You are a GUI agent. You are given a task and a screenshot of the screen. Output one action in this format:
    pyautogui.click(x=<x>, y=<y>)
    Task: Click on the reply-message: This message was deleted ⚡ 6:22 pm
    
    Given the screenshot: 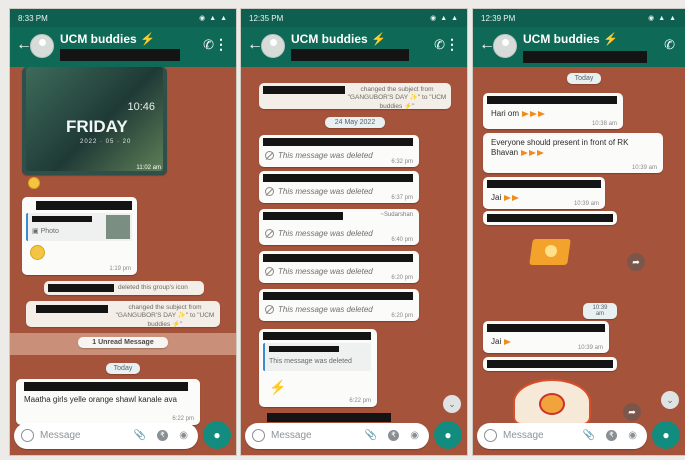 What is the action you would take?
    pyautogui.click(x=318, y=368)
    